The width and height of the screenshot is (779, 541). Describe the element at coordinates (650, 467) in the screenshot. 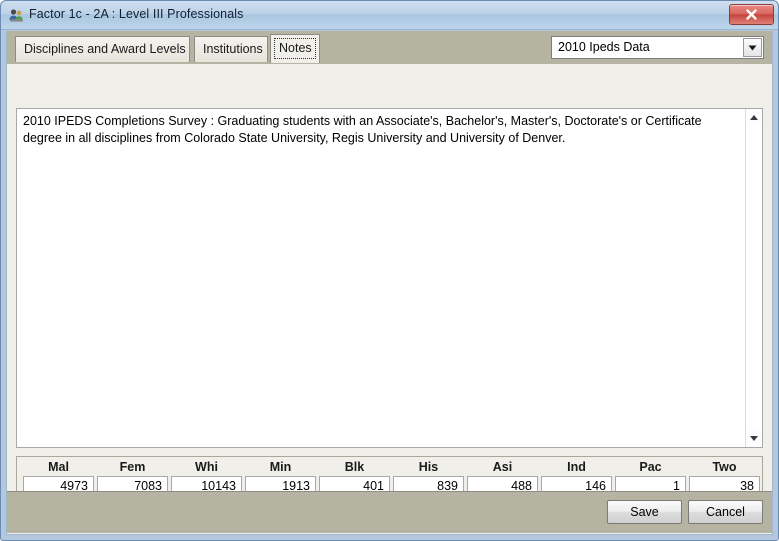

I see `stat-header: Pac` at that location.